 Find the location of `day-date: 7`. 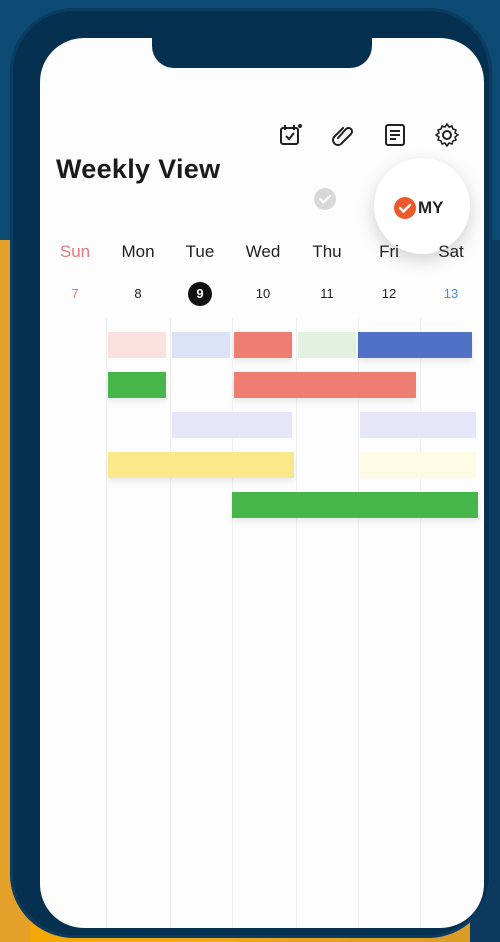

day-date: 7 is located at coordinates (75, 293).